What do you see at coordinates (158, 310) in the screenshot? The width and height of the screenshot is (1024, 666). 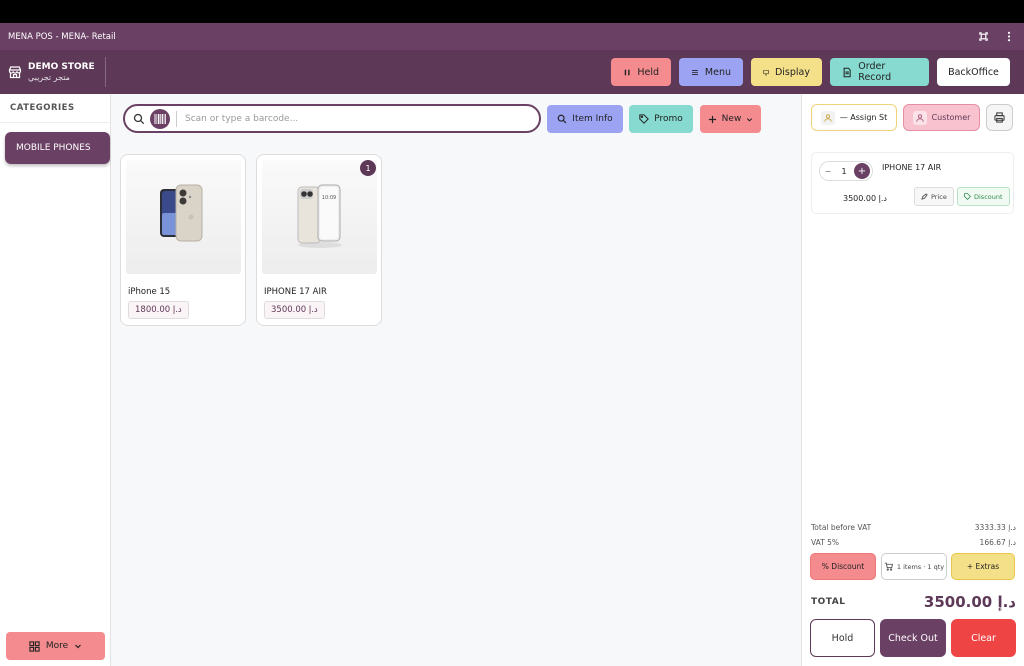 I see `product-price: 1800.00 د.إ` at bounding box center [158, 310].